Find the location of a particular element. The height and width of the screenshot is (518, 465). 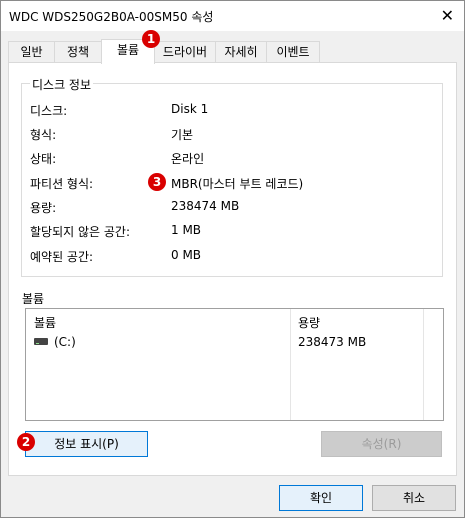

partition-style-label: 파티션 형식: is located at coordinates (62, 184).